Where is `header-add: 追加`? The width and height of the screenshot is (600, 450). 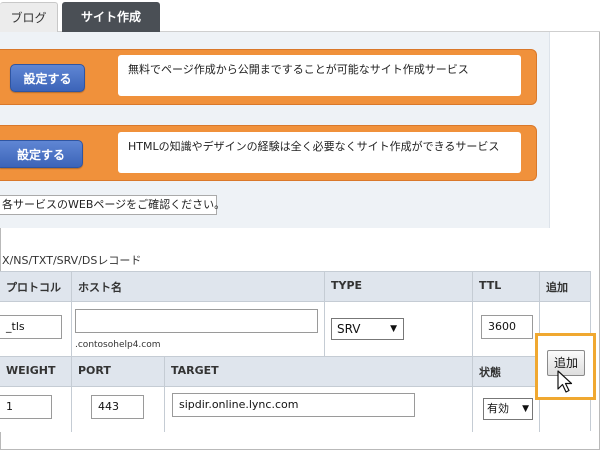
header-add: 追加 is located at coordinates (565, 287).